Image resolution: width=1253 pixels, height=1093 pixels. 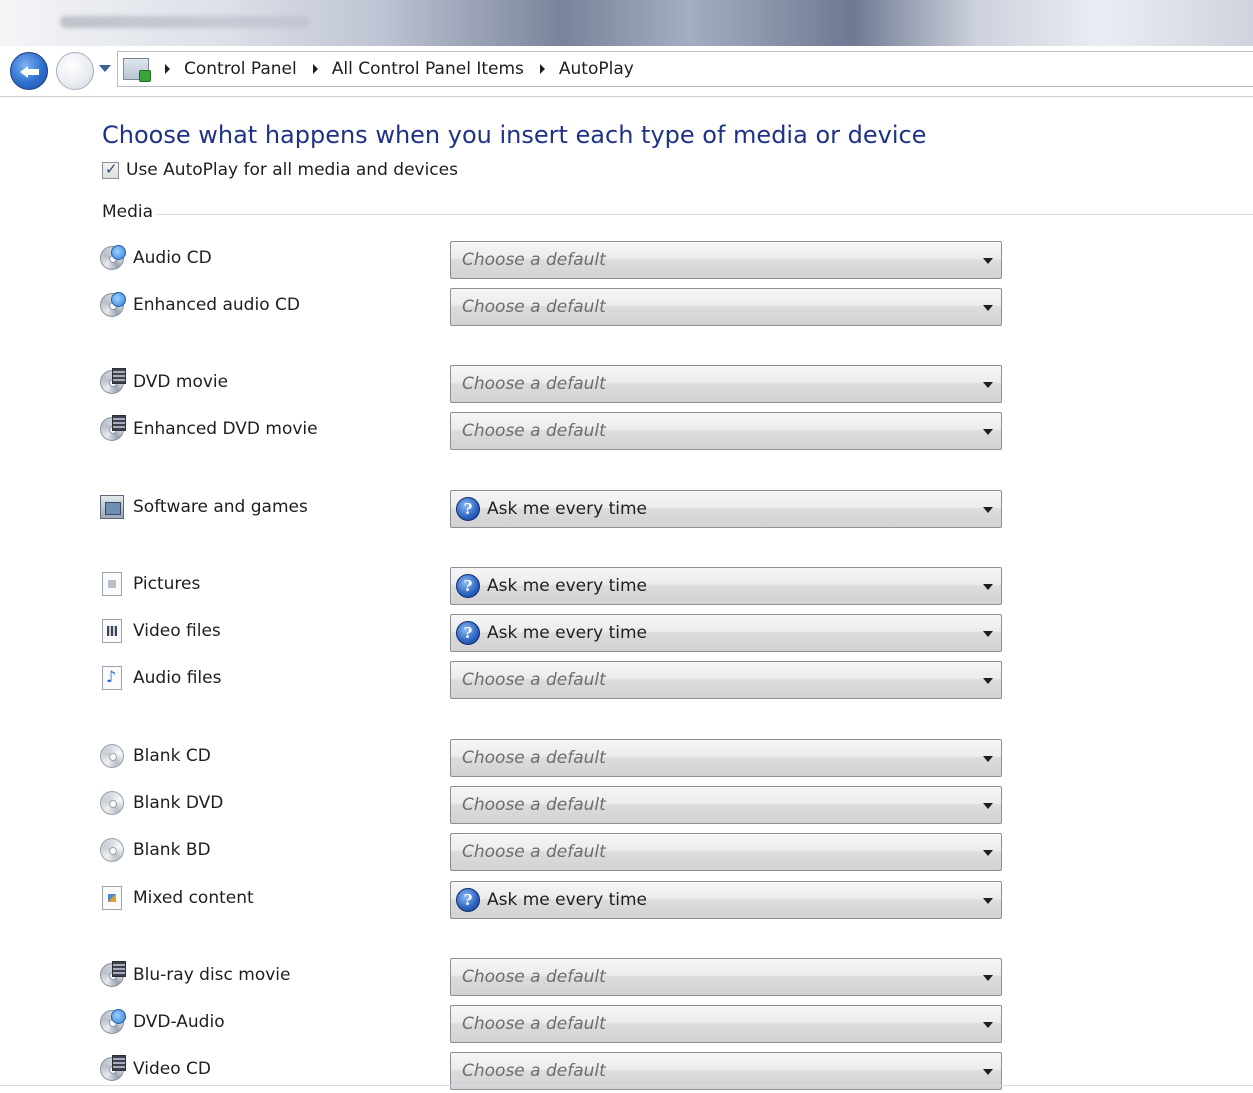 What do you see at coordinates (172, 756) in the screenshot?
I see `media-label-text: Blank CD` at bounding box center [172, 756].